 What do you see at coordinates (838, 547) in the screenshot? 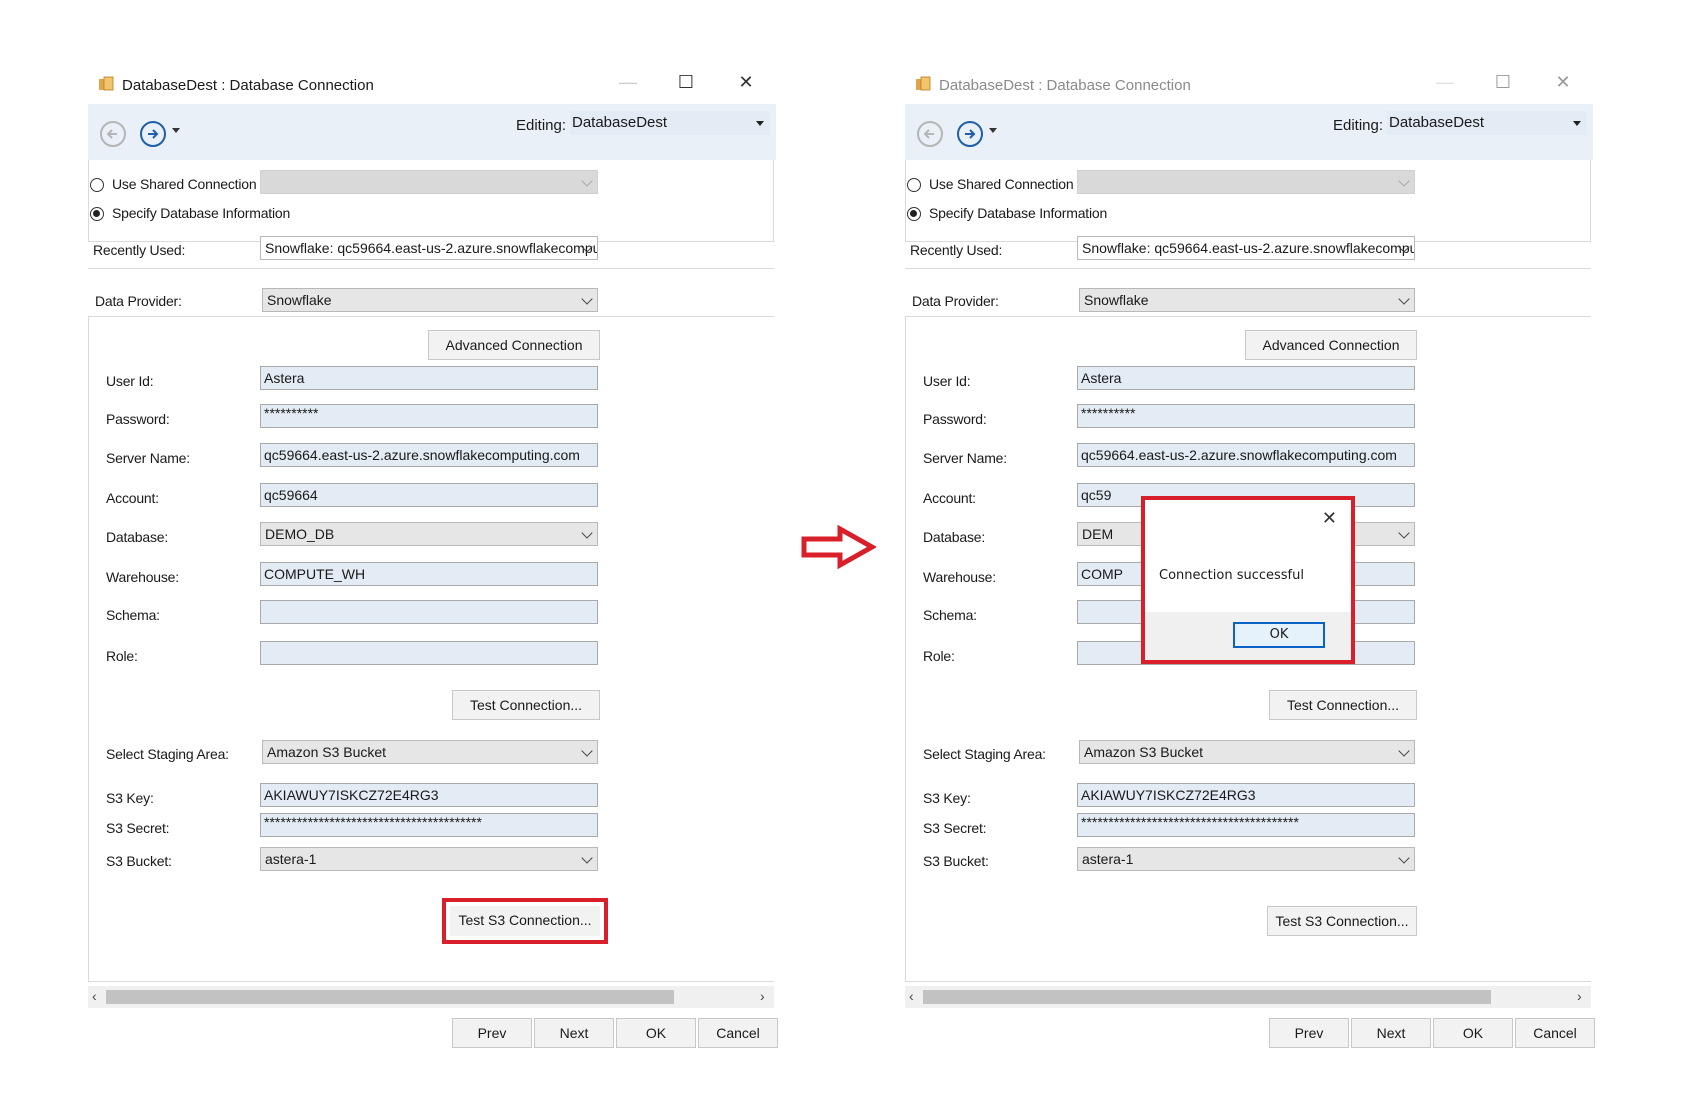
I see `transition-arrow-icon` at bounding box center [838, 547].